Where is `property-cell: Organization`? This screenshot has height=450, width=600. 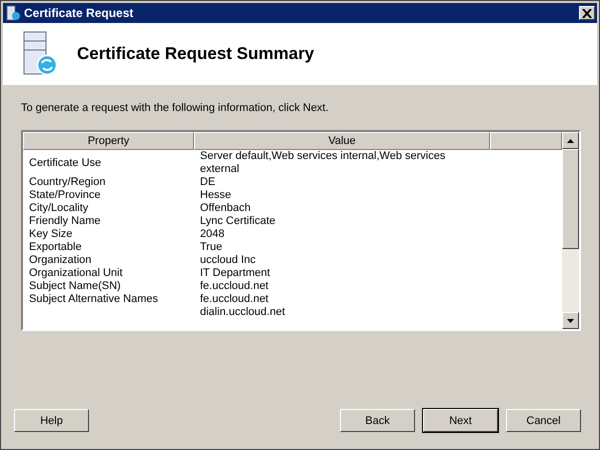 property-cell: Organization is located at coordinates (60, 260).